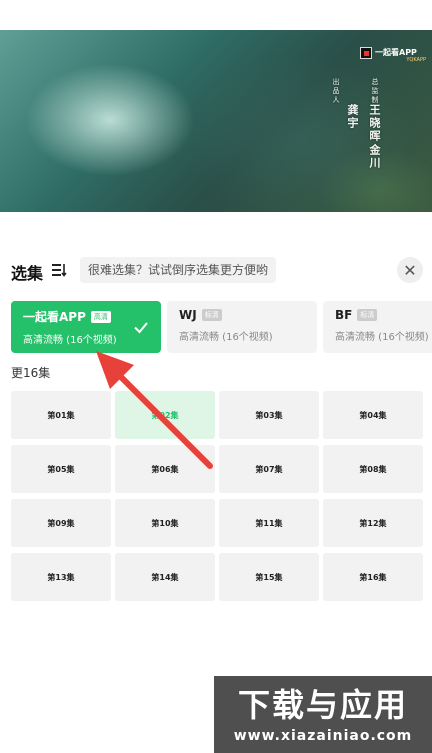 The width and height of the screenshot is (432, 753). Describe the element at coordinates (373, 577) in the screenshot. I see `episode-button: 第16集` at that location.